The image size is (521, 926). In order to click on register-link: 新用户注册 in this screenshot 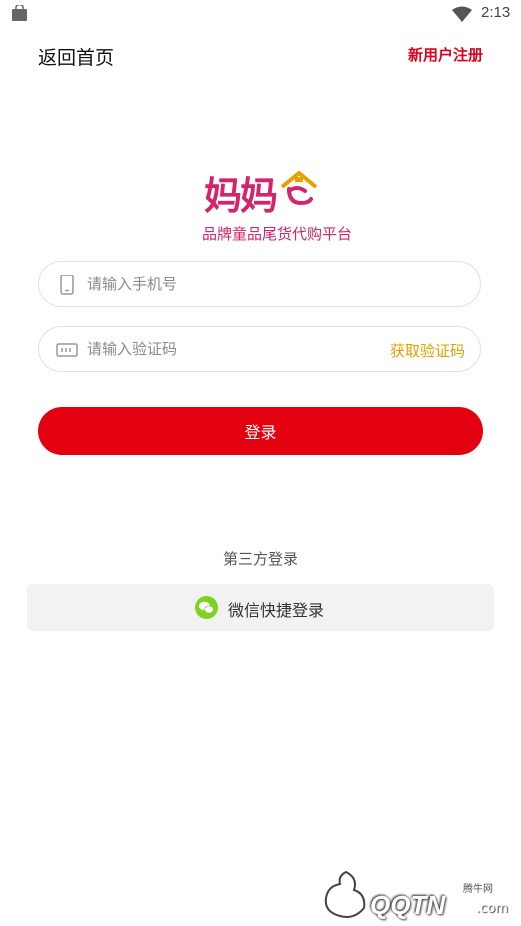, I will do `click(445, 54)`.